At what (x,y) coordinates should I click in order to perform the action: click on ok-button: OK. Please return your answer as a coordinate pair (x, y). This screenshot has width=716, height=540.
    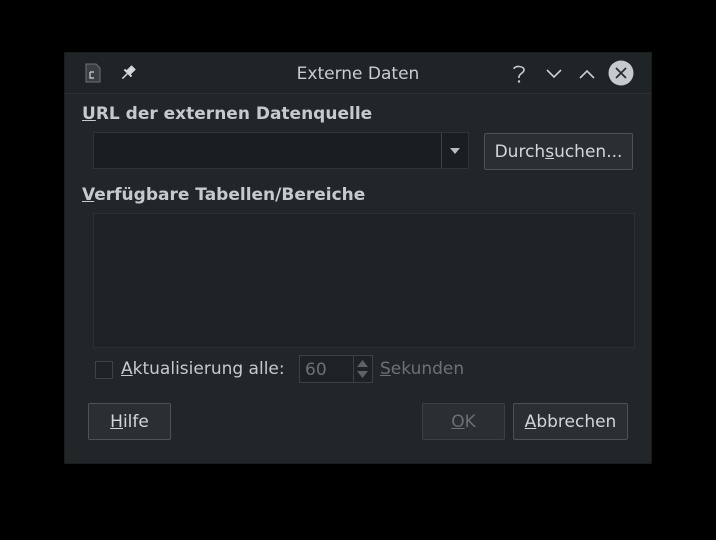
    Looking at the image, I should click on (463, 421).